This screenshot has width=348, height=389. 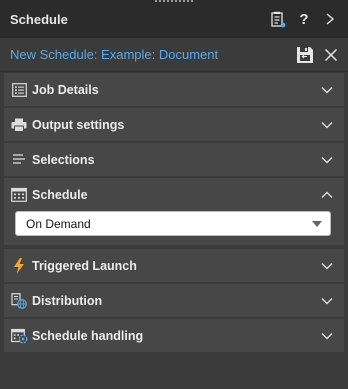 What do you see at coordinates (327, 195) in the screenshot?
I see `chevron-up-icon` at bounding box center [327, 195].